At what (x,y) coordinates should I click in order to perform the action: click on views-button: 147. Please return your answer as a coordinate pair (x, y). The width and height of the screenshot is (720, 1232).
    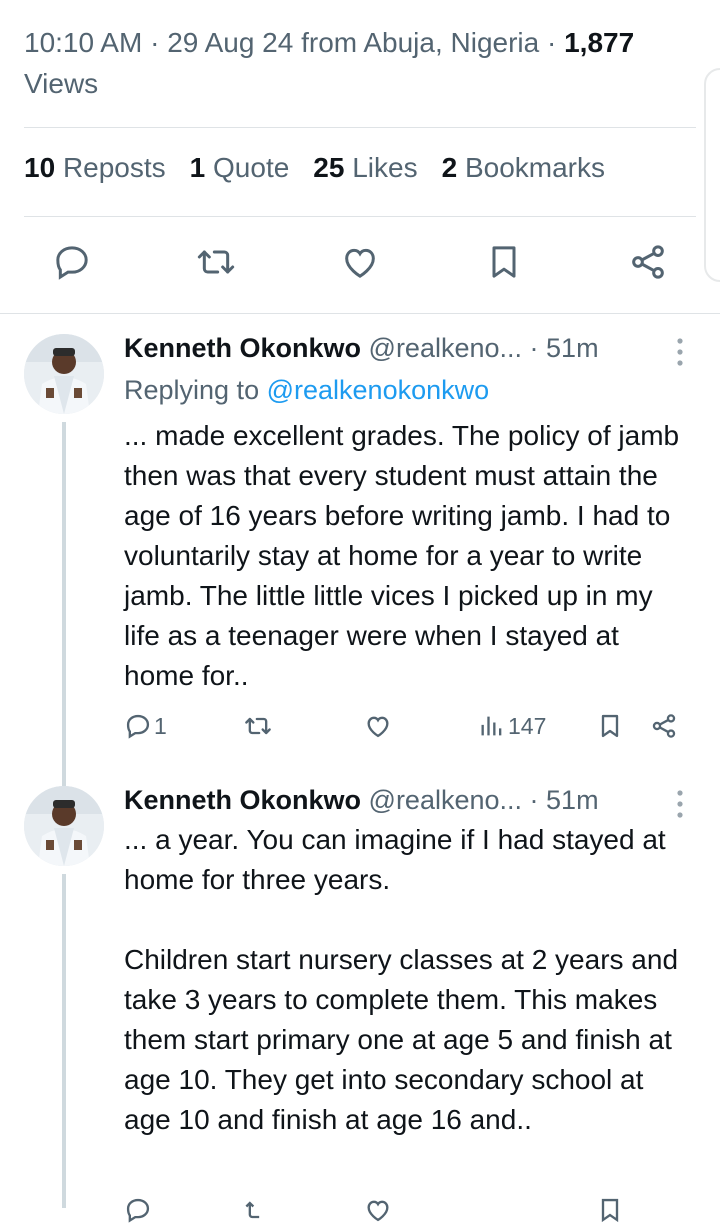
    Looking at the image, I should click on (512, 726).